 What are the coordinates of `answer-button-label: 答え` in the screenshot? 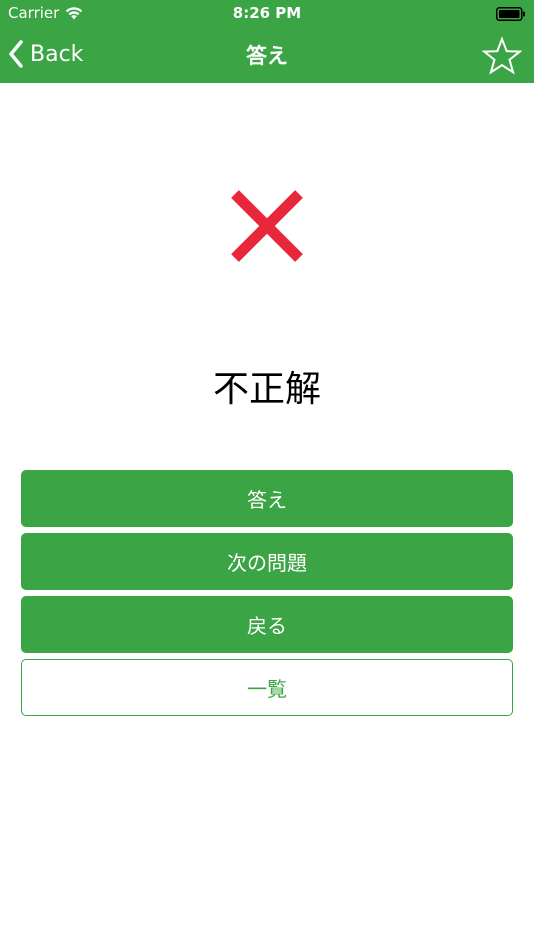 It's located at (267, 500).